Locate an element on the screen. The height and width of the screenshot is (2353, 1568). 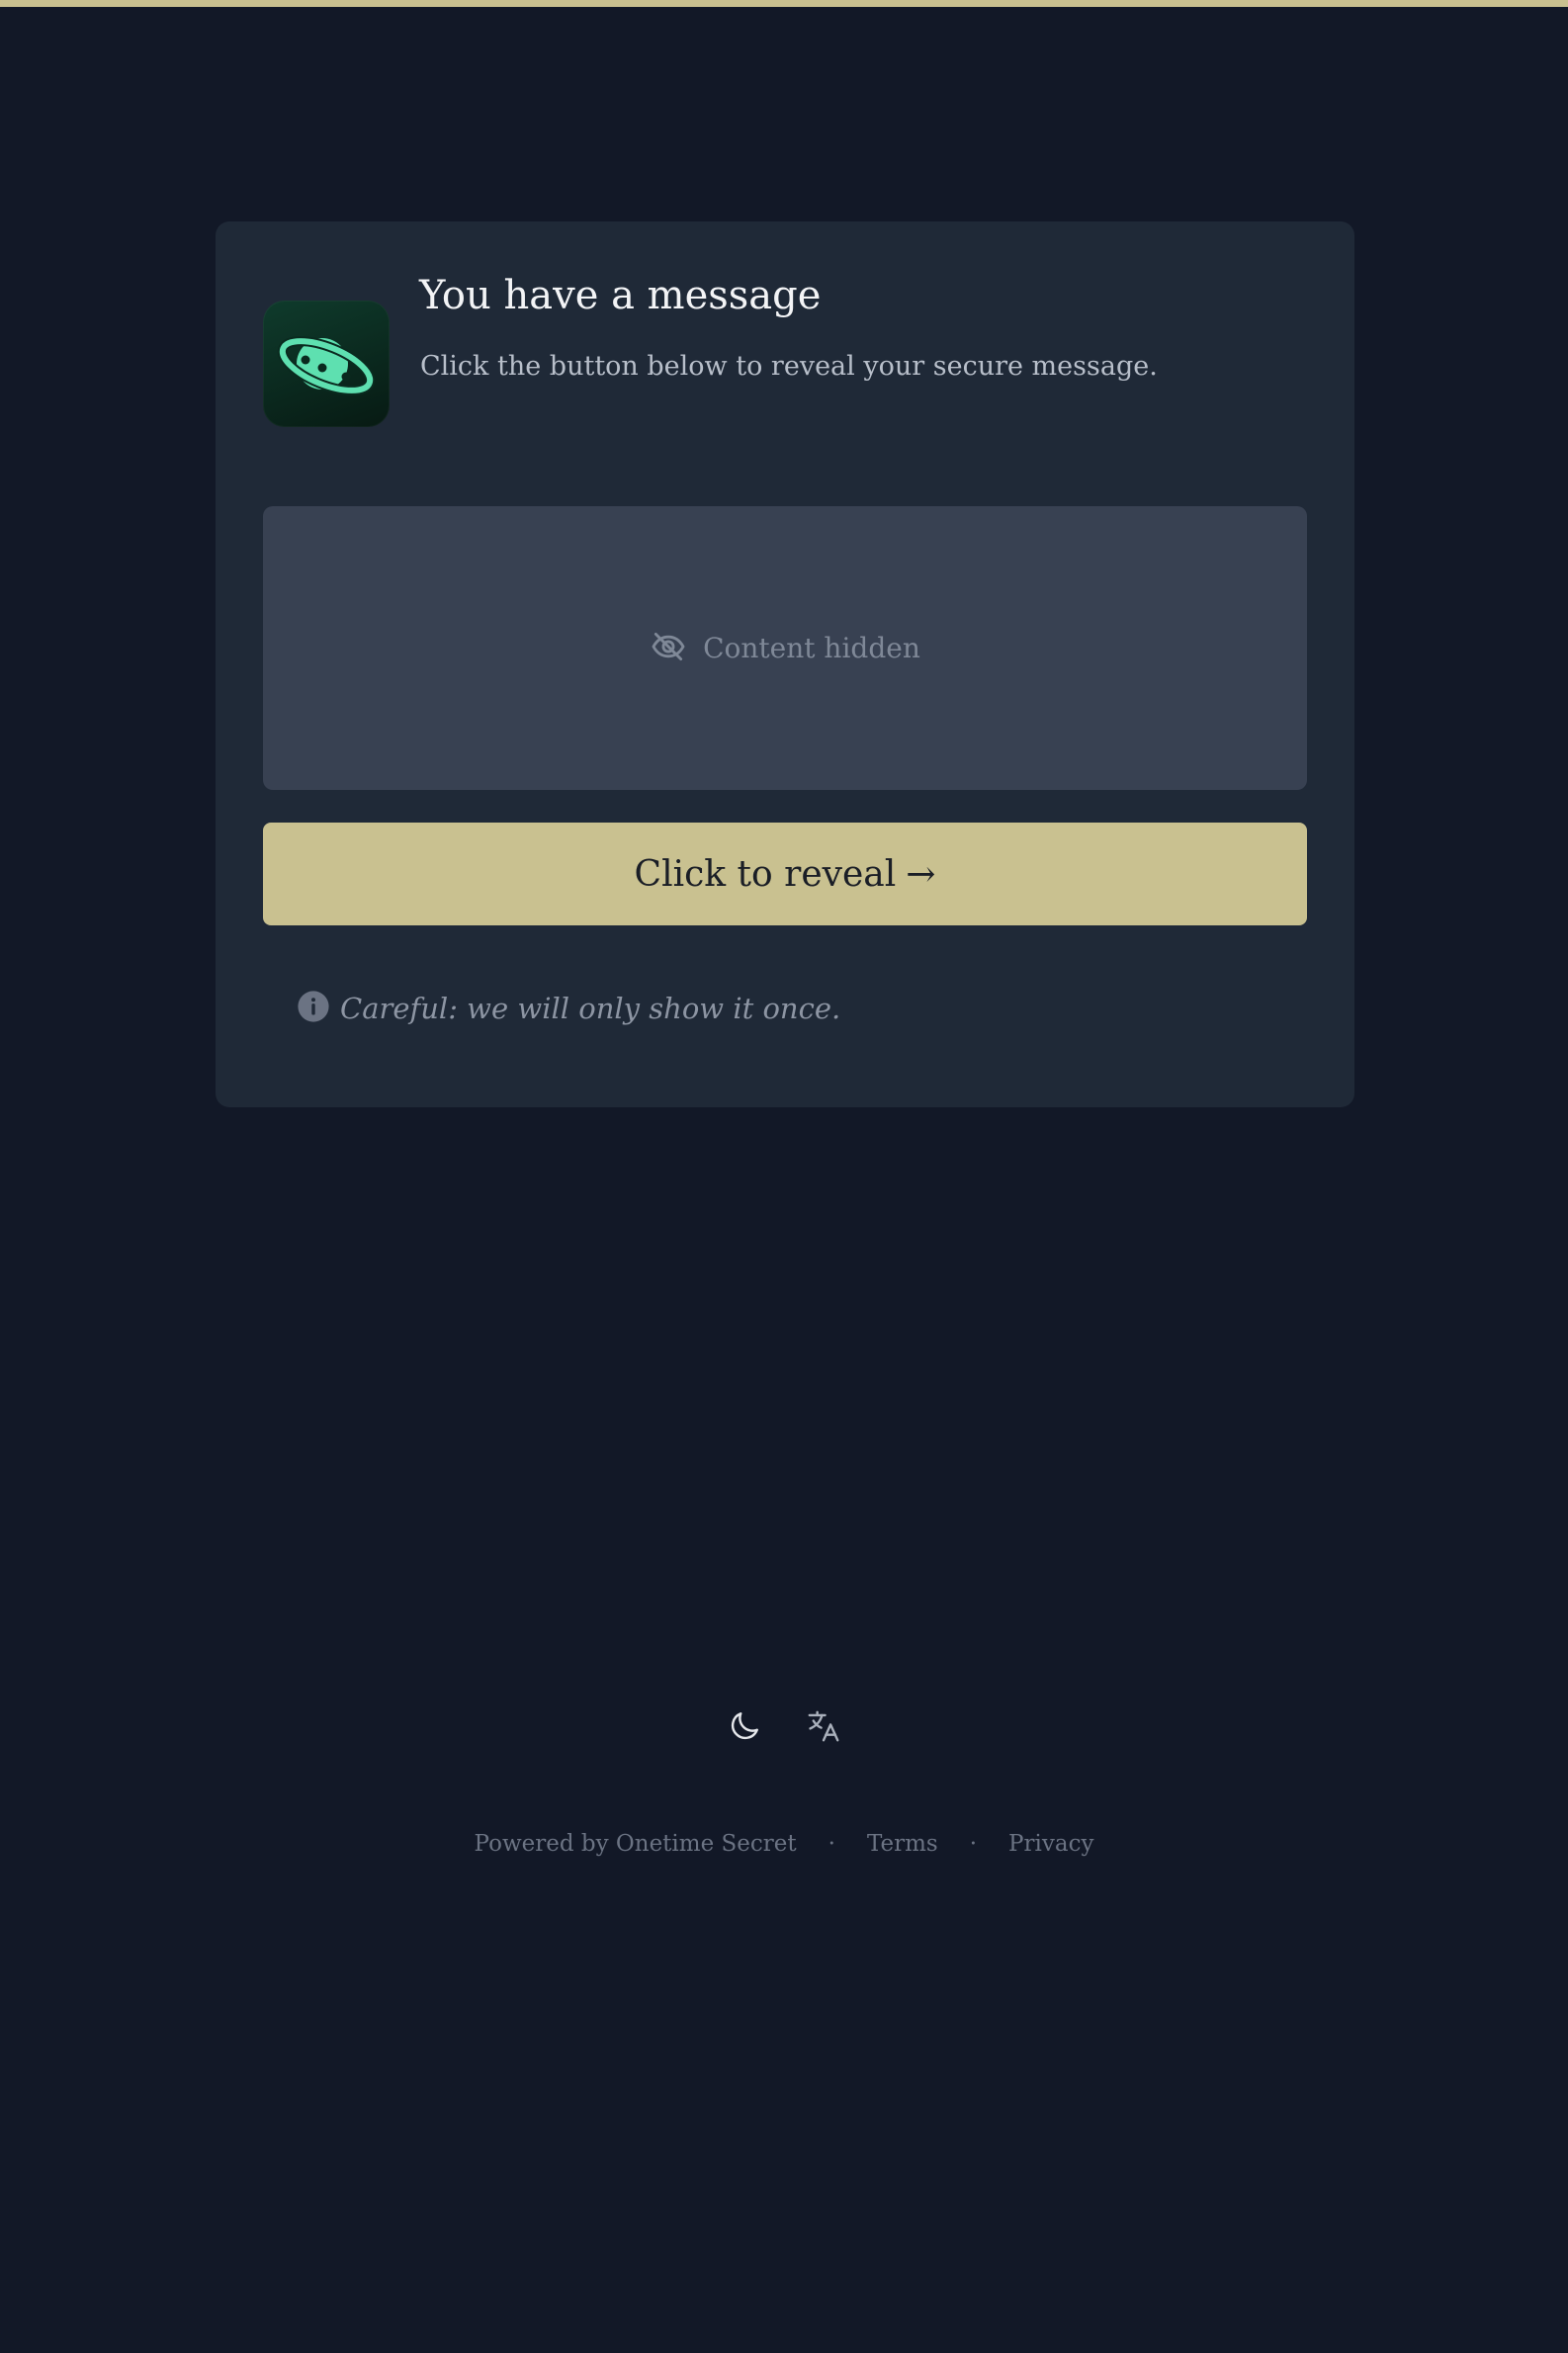
content-hidden-label: Content hidden is located at coordinates (811, 648).